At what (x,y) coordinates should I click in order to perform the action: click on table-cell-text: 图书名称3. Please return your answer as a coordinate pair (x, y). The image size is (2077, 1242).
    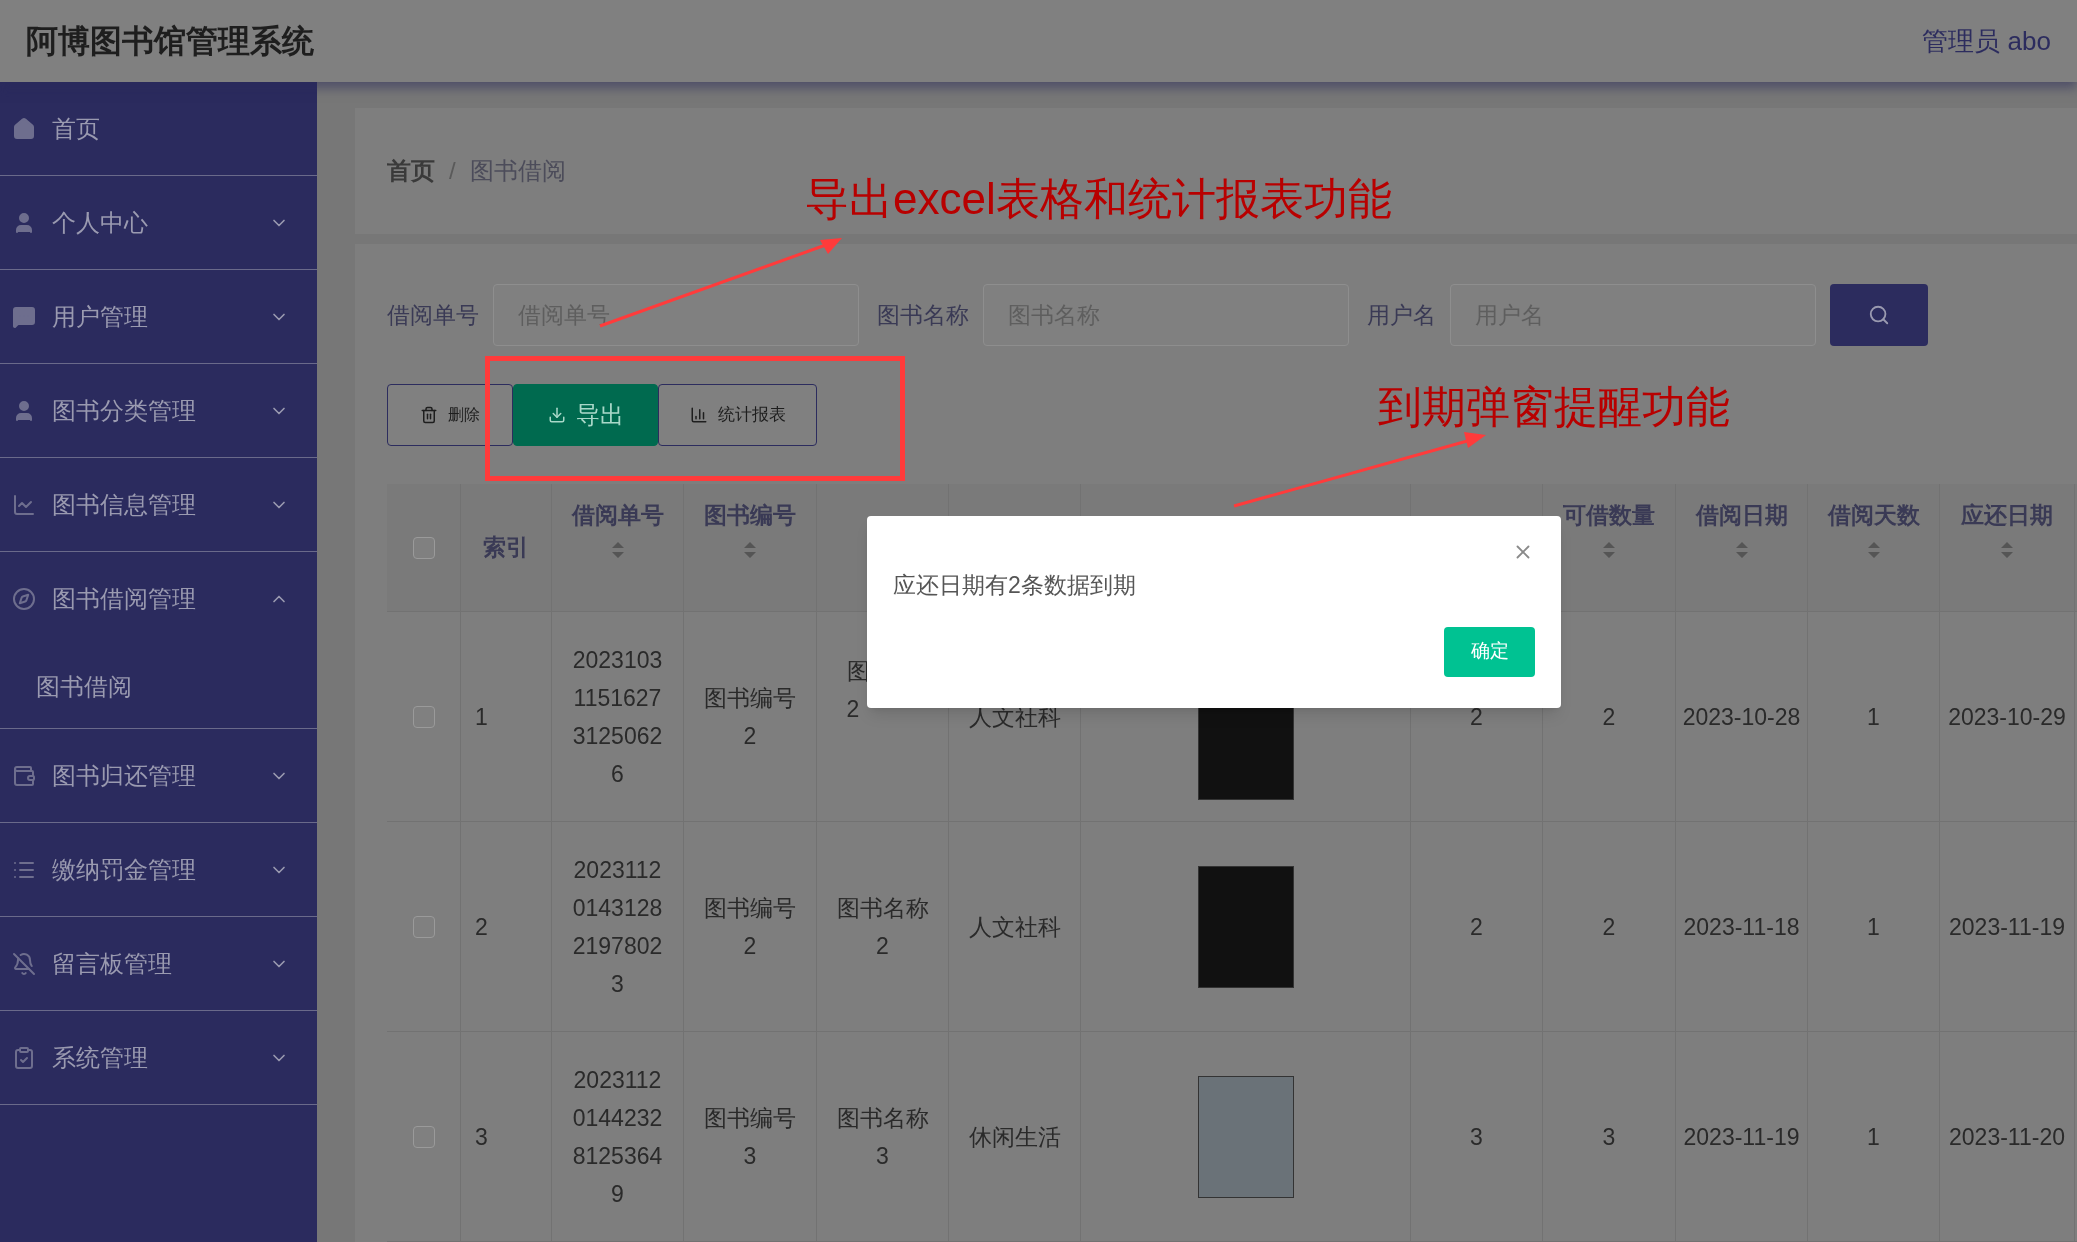
    Looking at the image, I should click on (882, 1137).